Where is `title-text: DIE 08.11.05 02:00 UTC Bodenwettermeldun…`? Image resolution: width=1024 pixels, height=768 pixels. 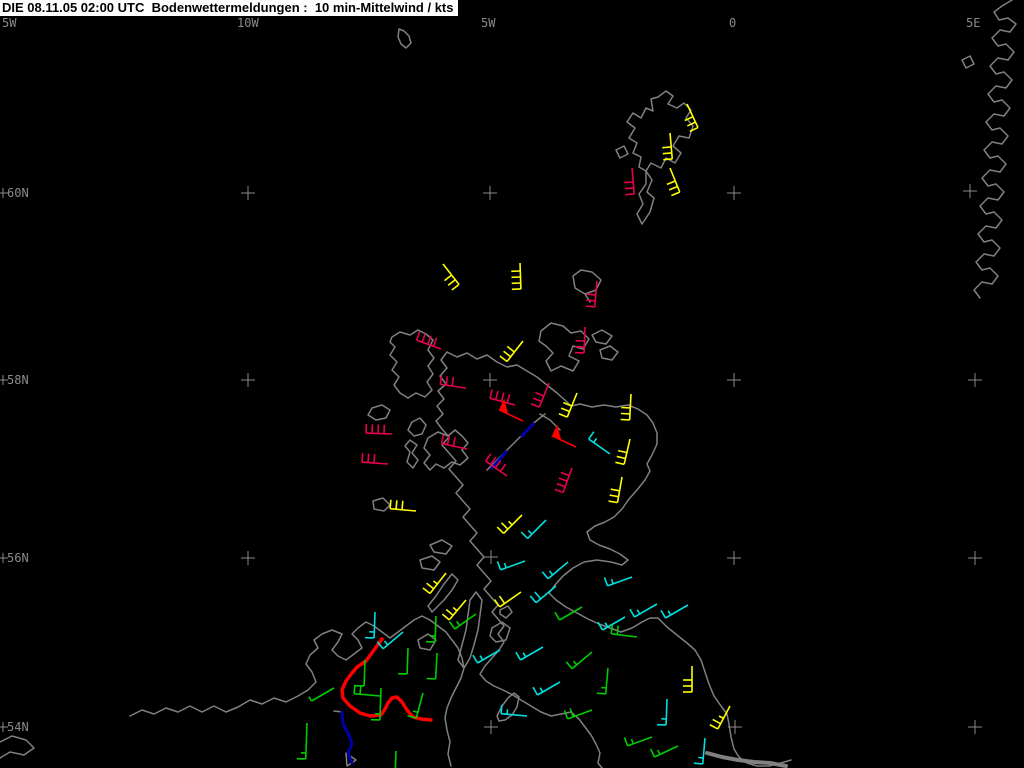
title-text: DIE 08.11.05 02:00 UTC Bodenwettermeldun… is located at coordinates (228, 7).